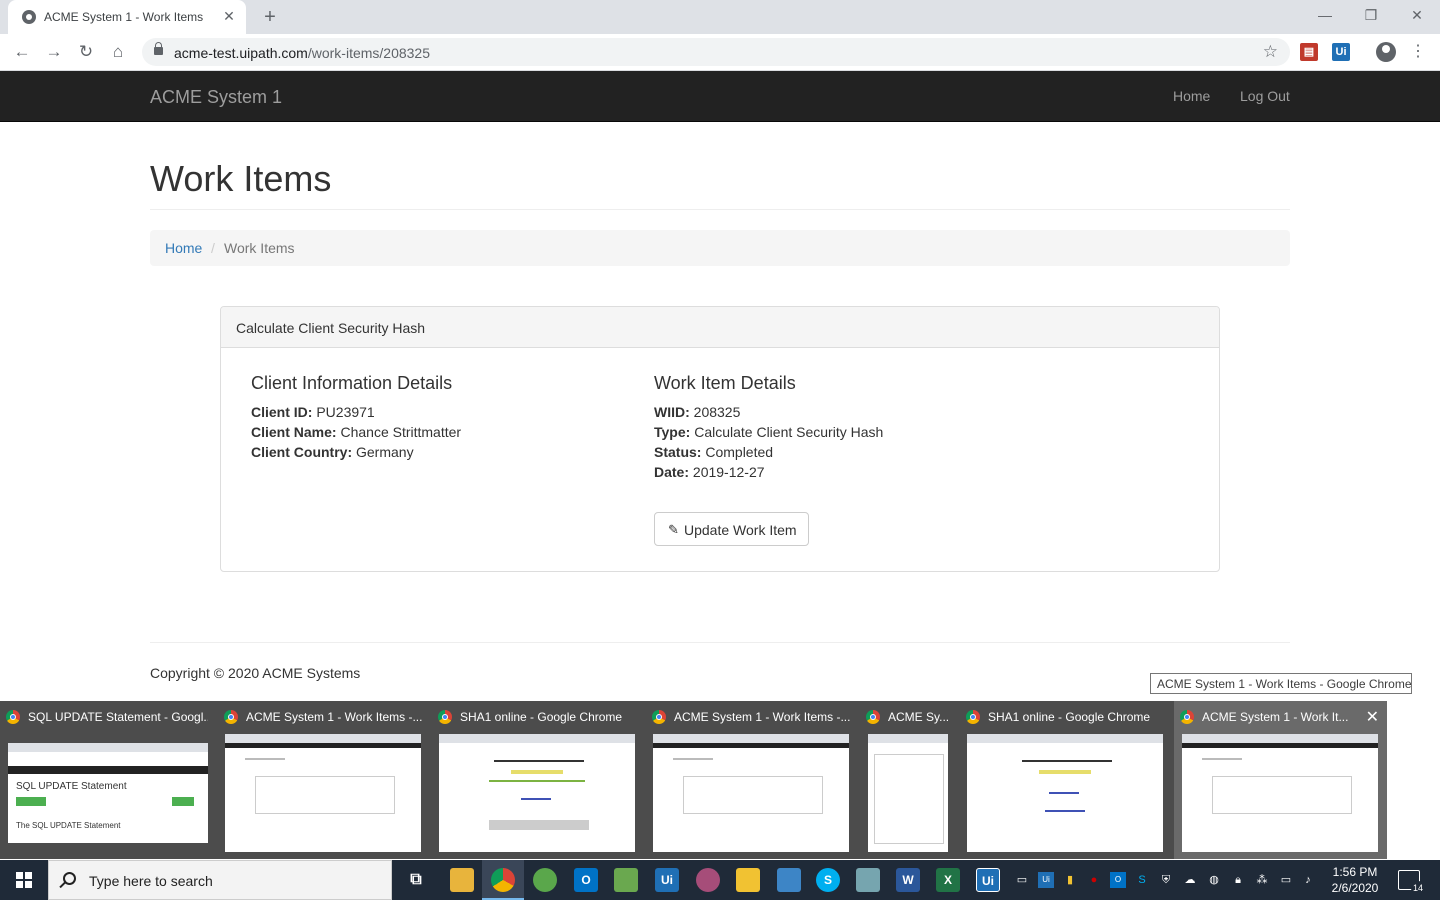 This screenshot has width=1440, height=900. What do you see at coordinates (127, 17) in the screenshot?
I see `browser-tab: ACME System 1 - Work Items ✕` at bounding box center [127, 17].